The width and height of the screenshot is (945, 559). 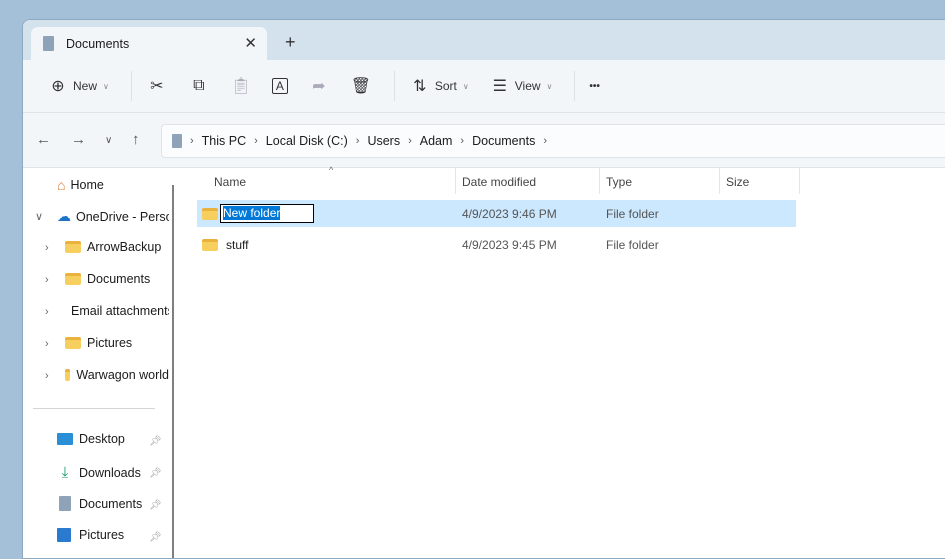 What do you see at coordinates (436, 141) in the screenshot?
I see `breadcrumb-adam: Adam` at bounding box center [436, 141].